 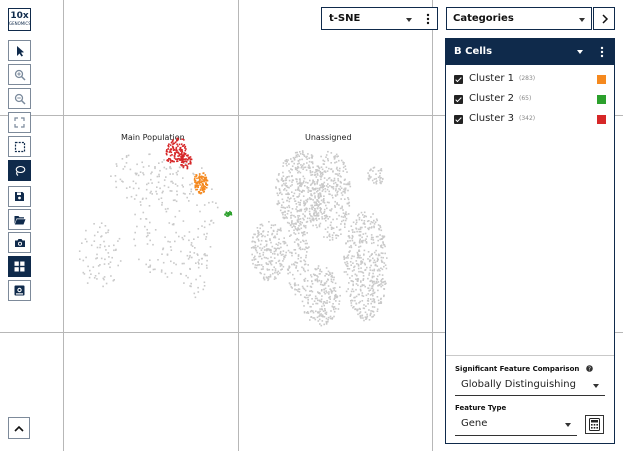 What do you see at coordinates (186, 161) in the screenshot?
I see `cluster-3-points` at bounding box center [186, 161].